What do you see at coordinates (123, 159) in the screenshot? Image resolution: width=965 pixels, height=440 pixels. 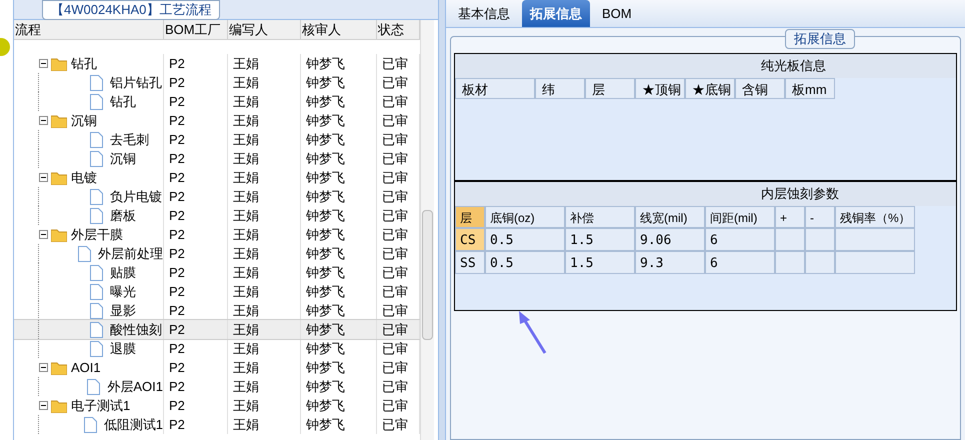 I see `tree-label: 沉铜` at bounding box center [123, 159].